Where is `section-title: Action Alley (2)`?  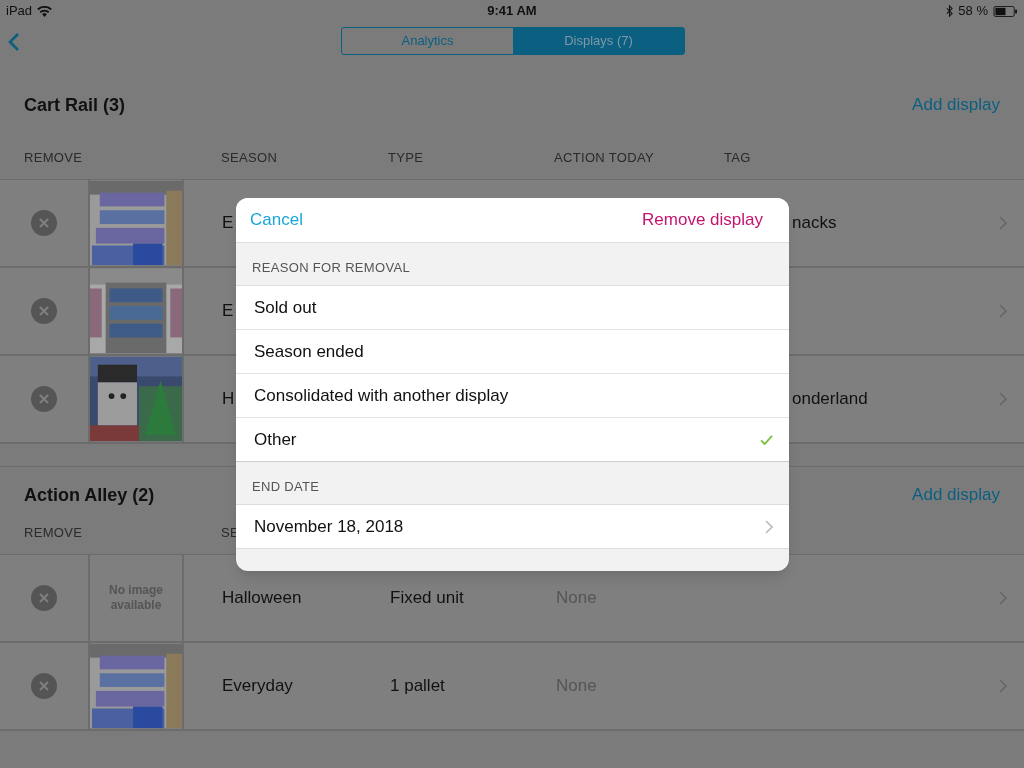
section-title: Action Alley (2) is located at coordinates (89, 495).